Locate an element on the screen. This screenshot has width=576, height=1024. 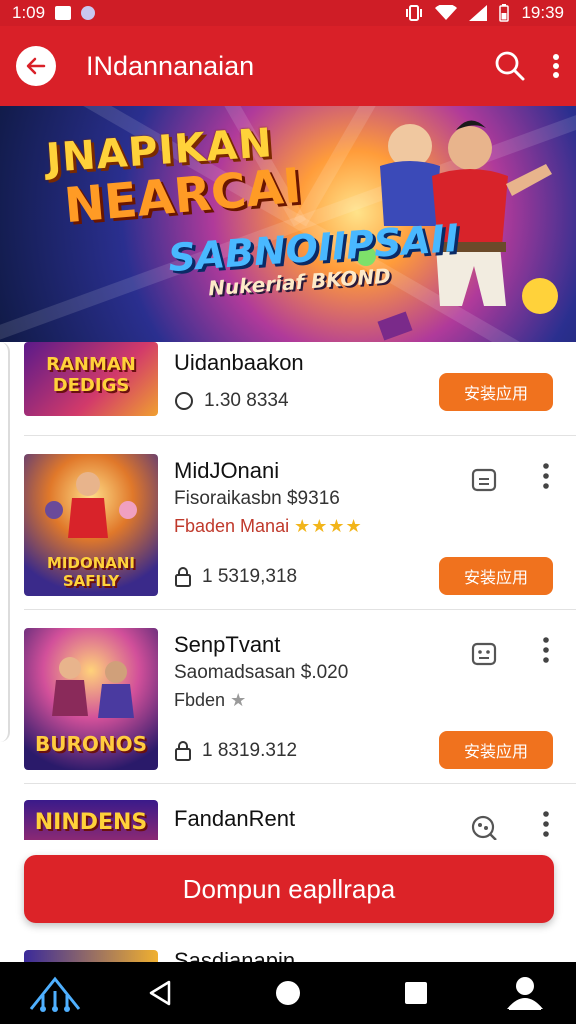
rating-stars: ★ is located at coordinates (239, 700).